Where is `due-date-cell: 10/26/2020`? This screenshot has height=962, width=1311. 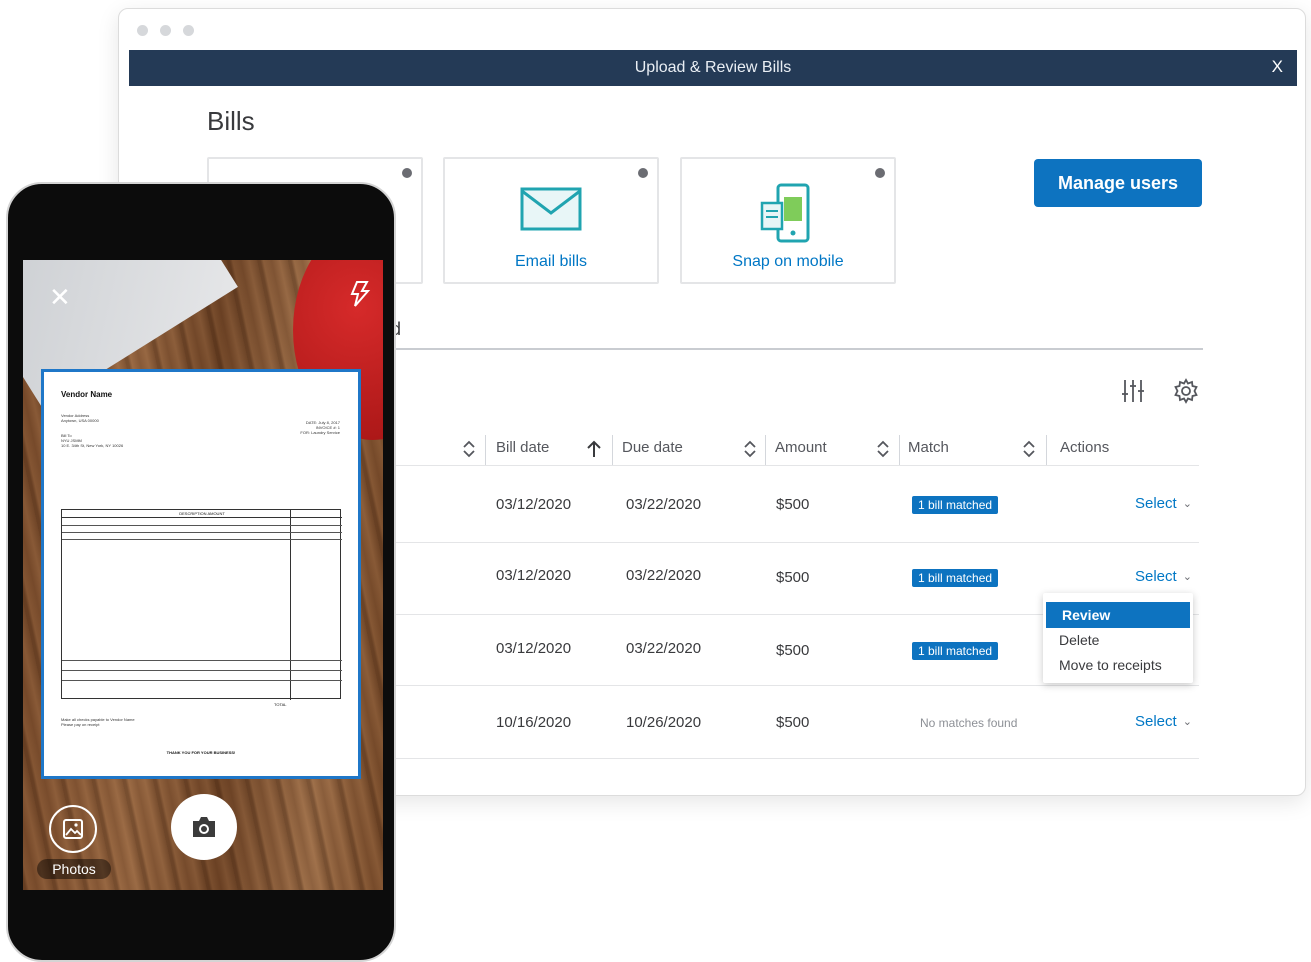
due-date-cell: 10/26/2020 is located at coordinates (664, 722).